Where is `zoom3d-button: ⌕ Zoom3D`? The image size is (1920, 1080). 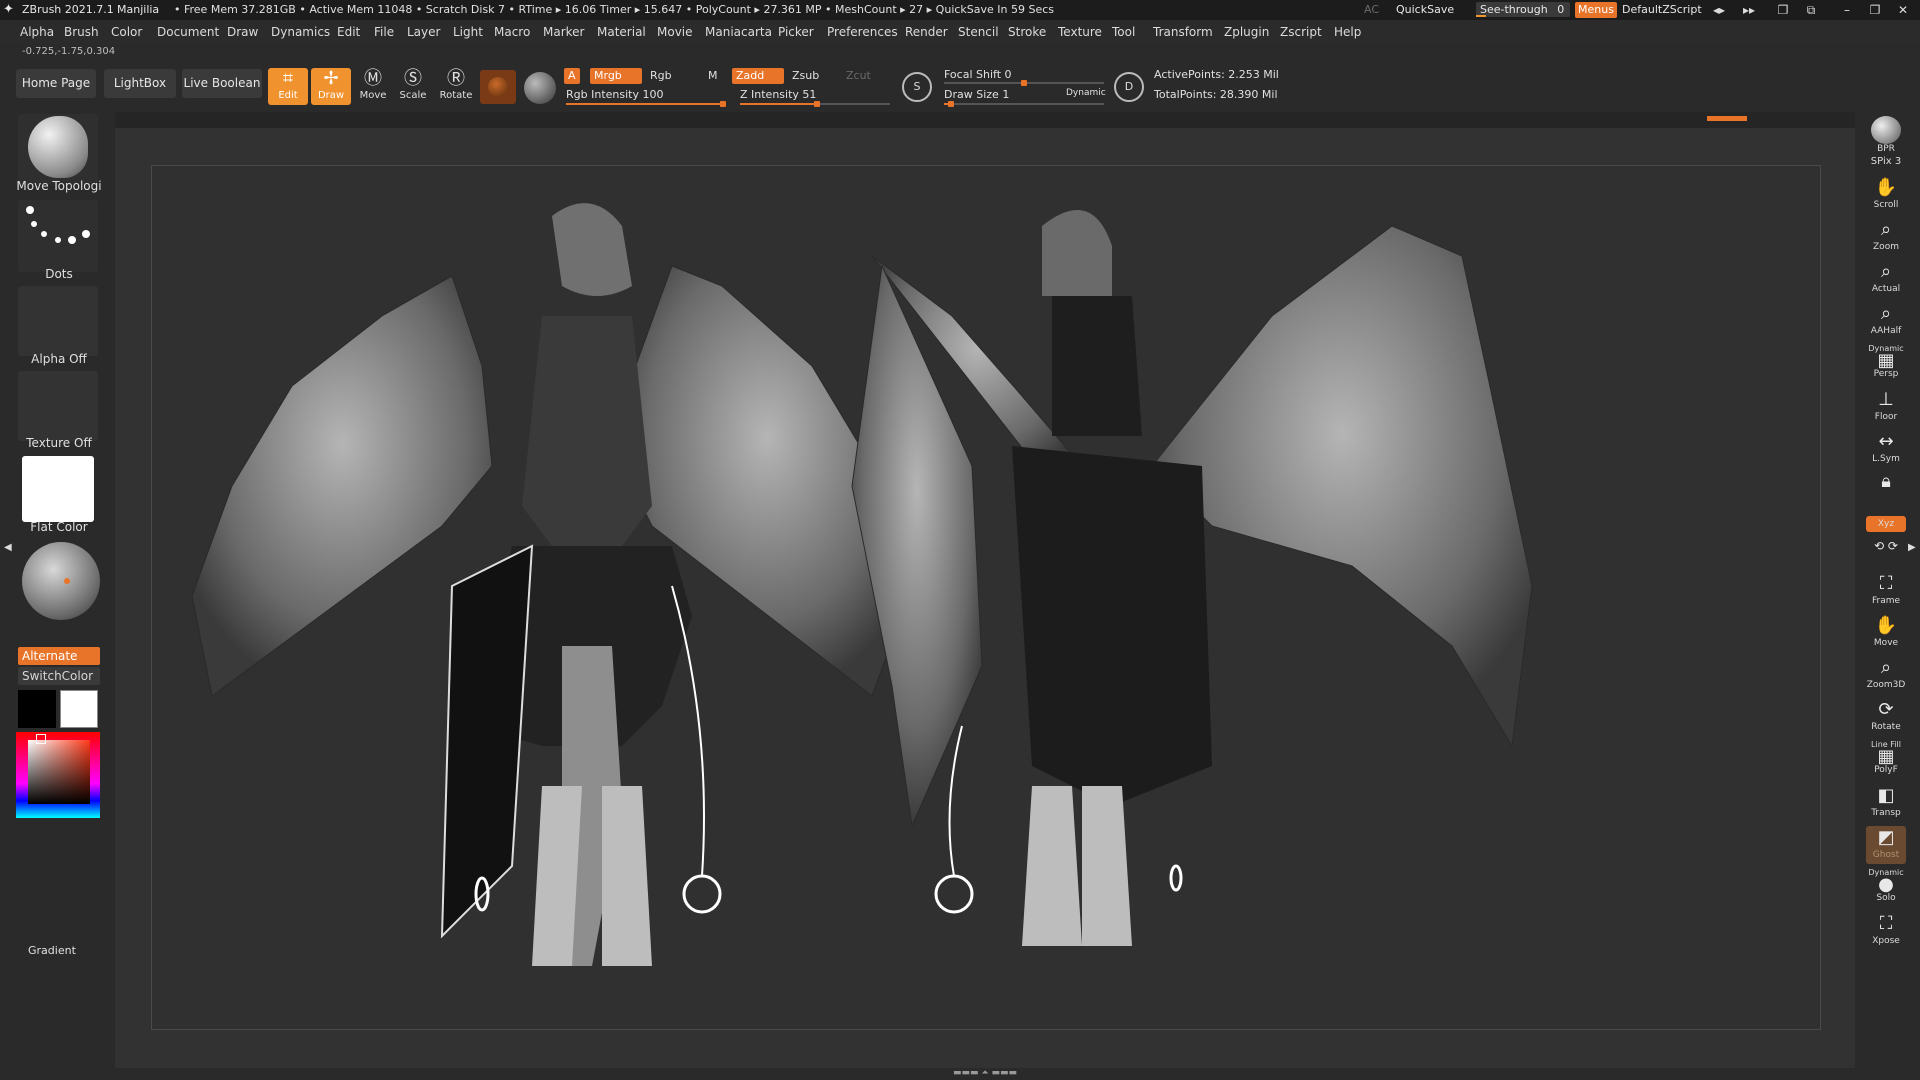
zoom3d-button: ⌕ Zoom3D is located at coordinates (1886, 675).